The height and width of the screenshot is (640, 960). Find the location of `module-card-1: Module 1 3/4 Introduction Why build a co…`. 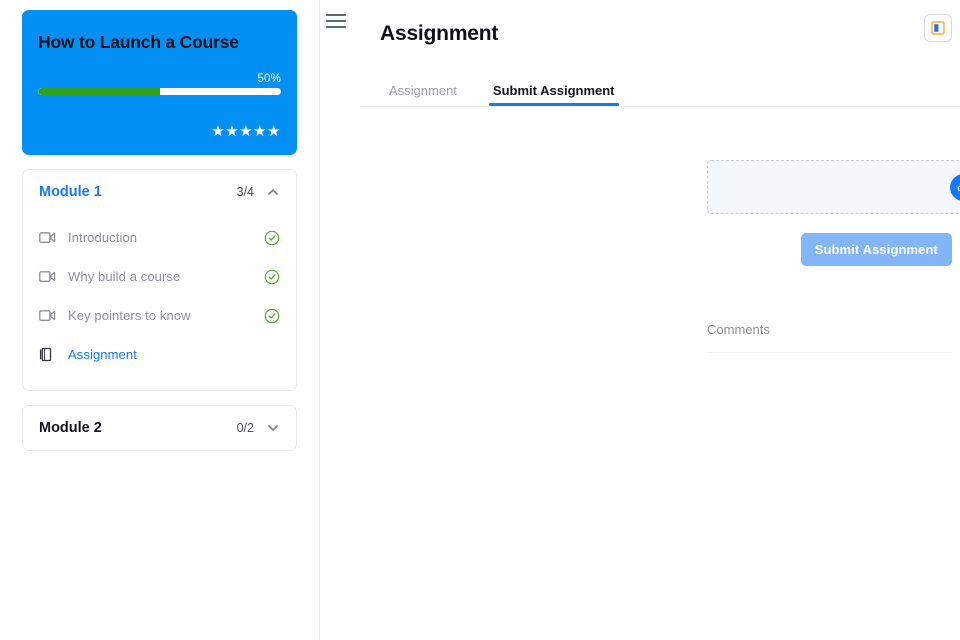

module-card-1: Module 1 3/4 Introduction Why build a co… is located at coordinates (159, 280).